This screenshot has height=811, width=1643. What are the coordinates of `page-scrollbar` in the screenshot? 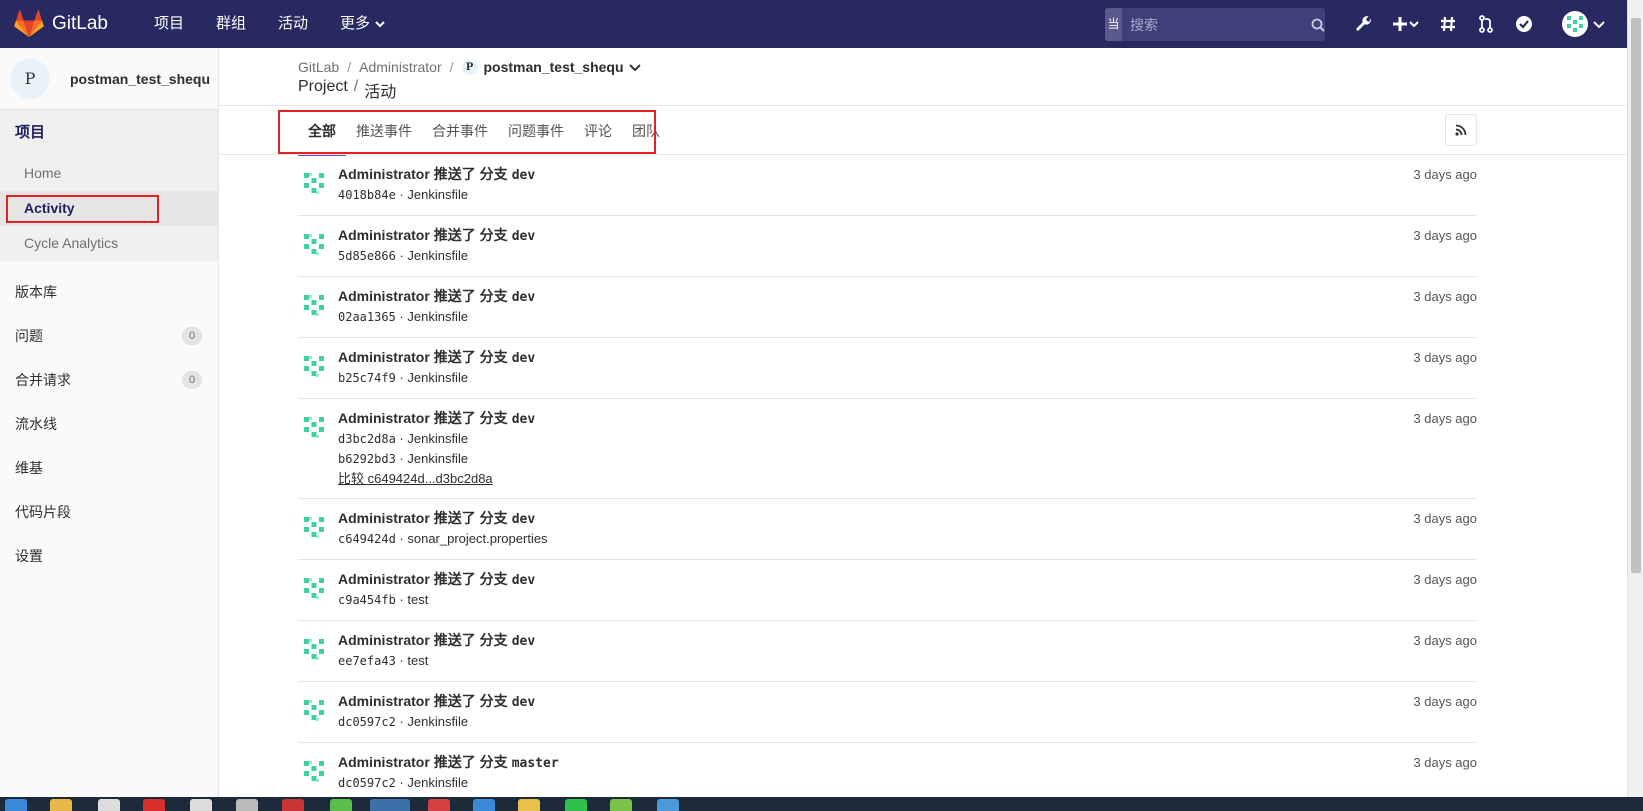 It's located at (1635, 398).